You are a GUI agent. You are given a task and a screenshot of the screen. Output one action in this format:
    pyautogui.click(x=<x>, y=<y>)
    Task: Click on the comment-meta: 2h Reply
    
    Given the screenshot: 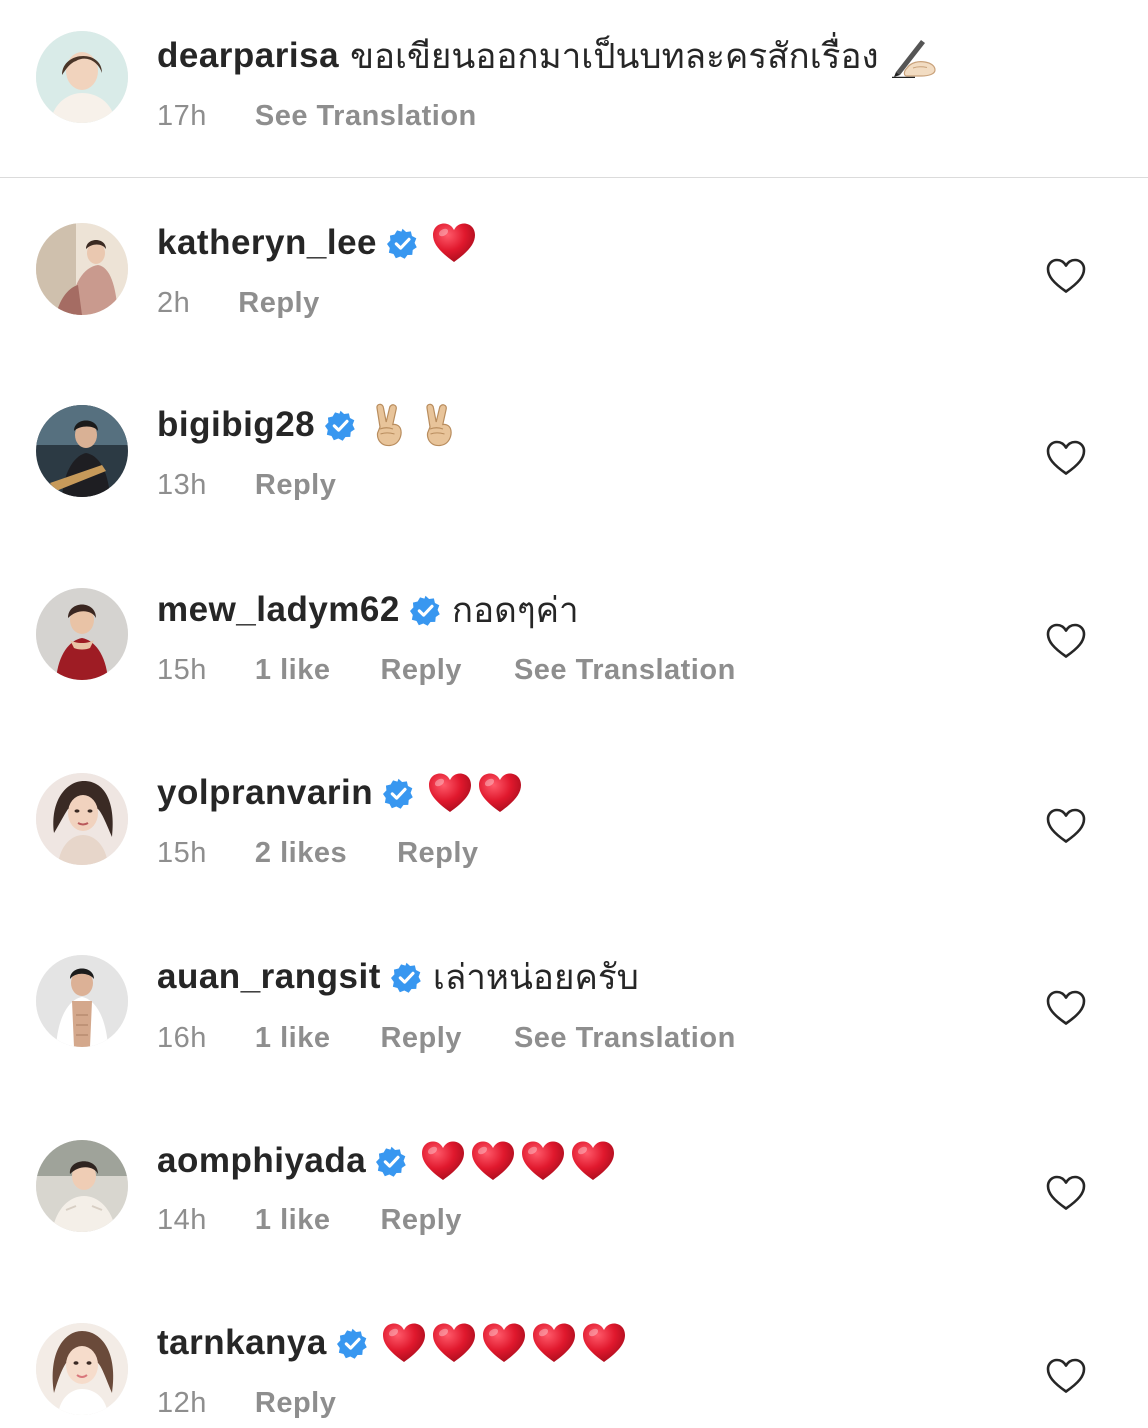 What is the action you would take?
    pyautogui.click(x=264, y=303)
    